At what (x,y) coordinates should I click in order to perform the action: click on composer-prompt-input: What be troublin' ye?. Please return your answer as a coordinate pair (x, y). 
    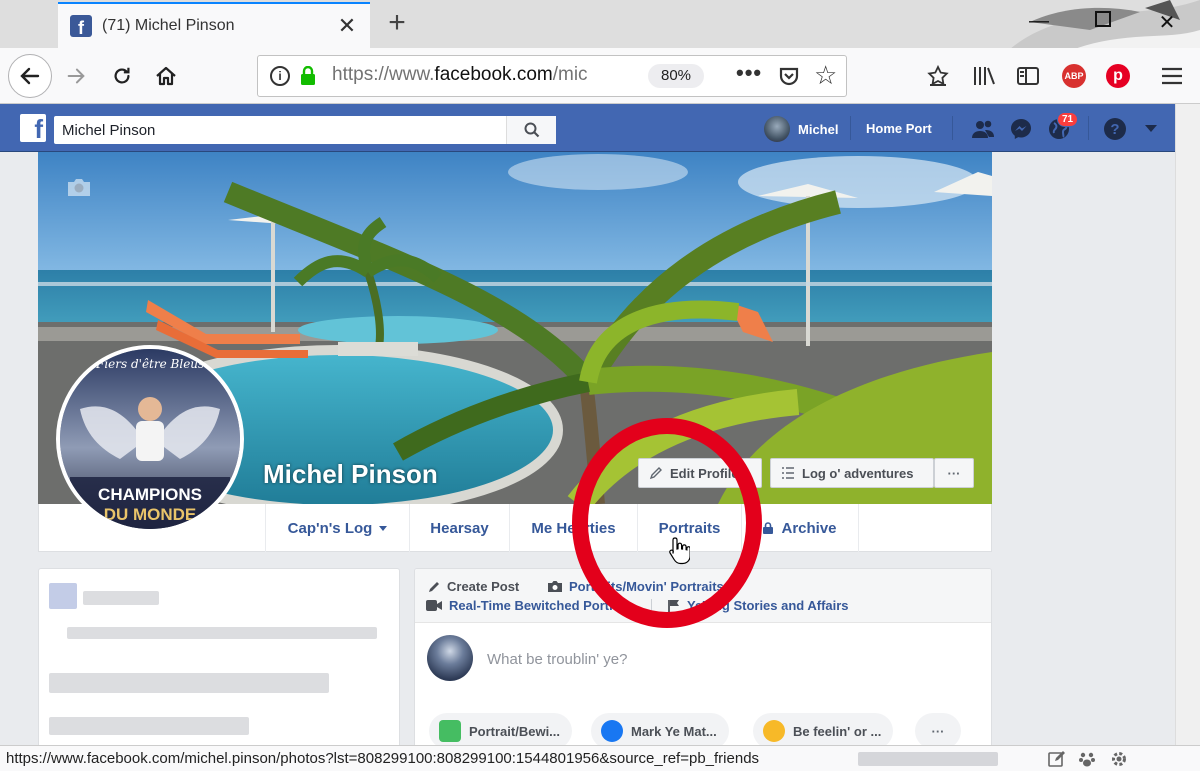
    Looking at the image, I should click on (557, 659).